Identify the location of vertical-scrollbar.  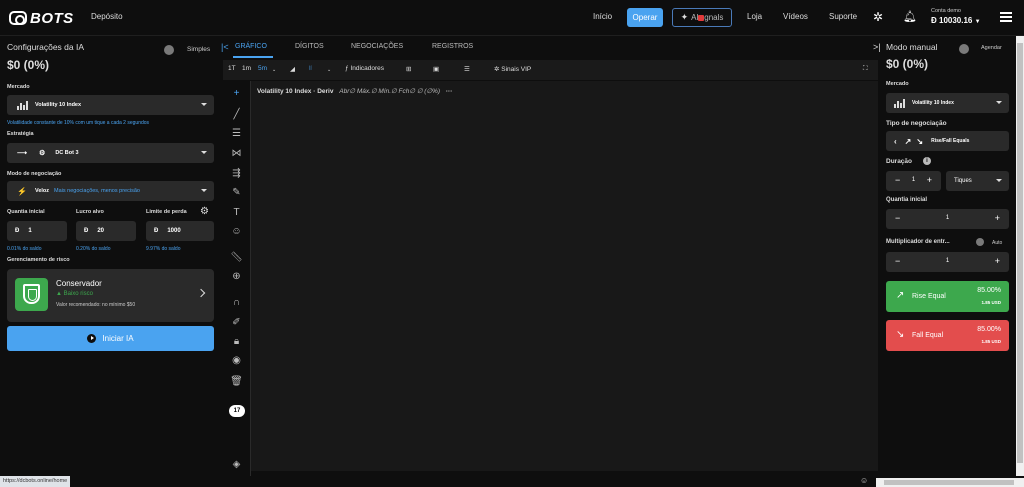
(1020, 256).